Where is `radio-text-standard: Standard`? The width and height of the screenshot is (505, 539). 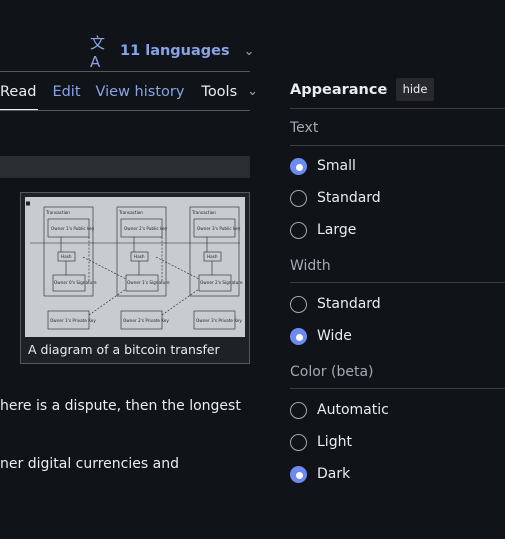
radio-text-standard: Standard is located at coordinates (335, 198).